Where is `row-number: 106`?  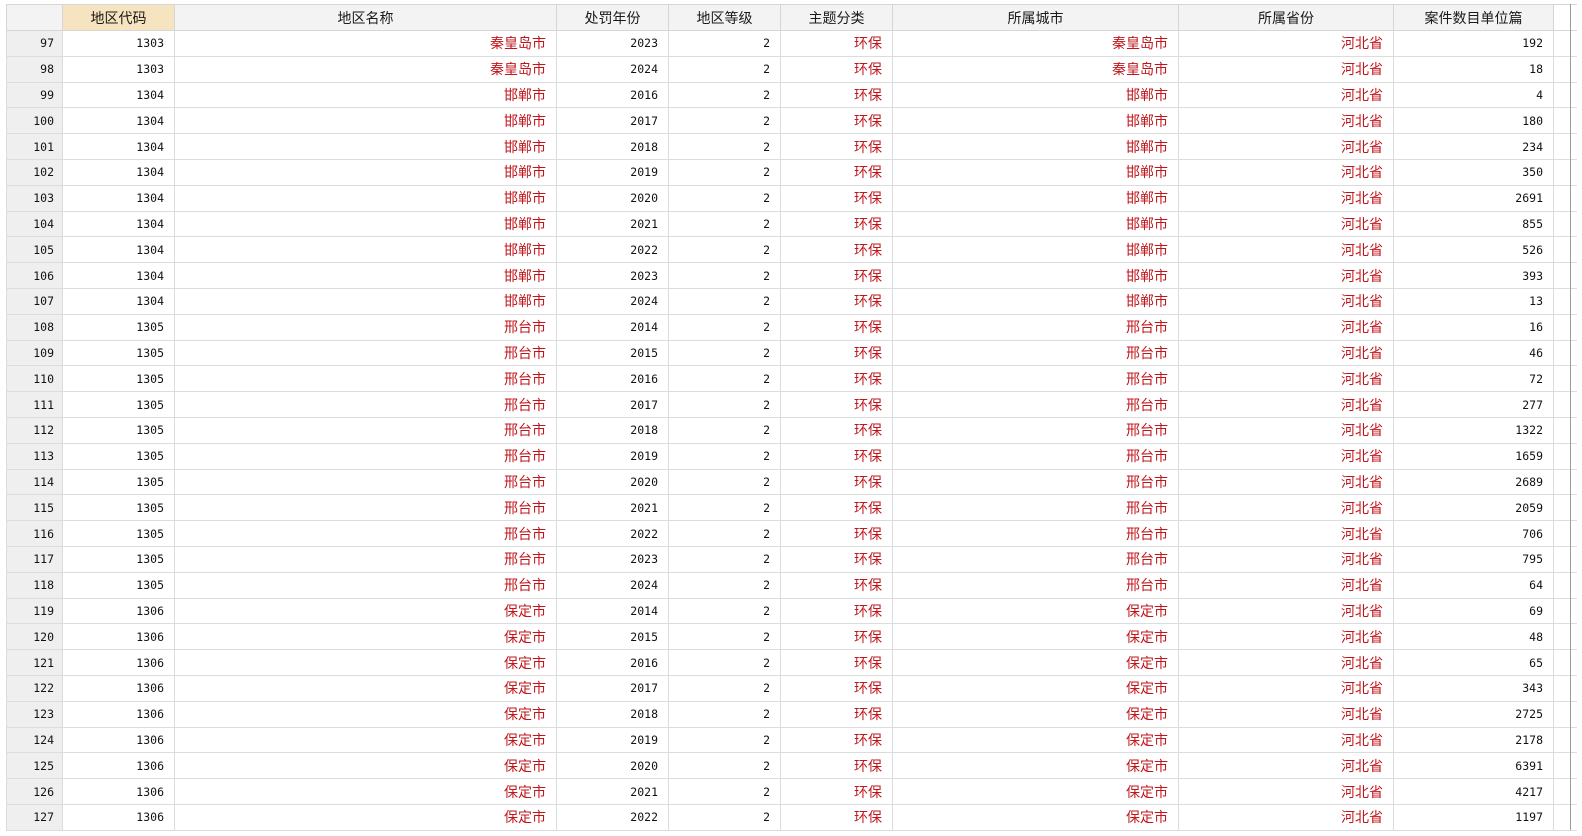
row-number: 106 is located at coordinates (34, 275).